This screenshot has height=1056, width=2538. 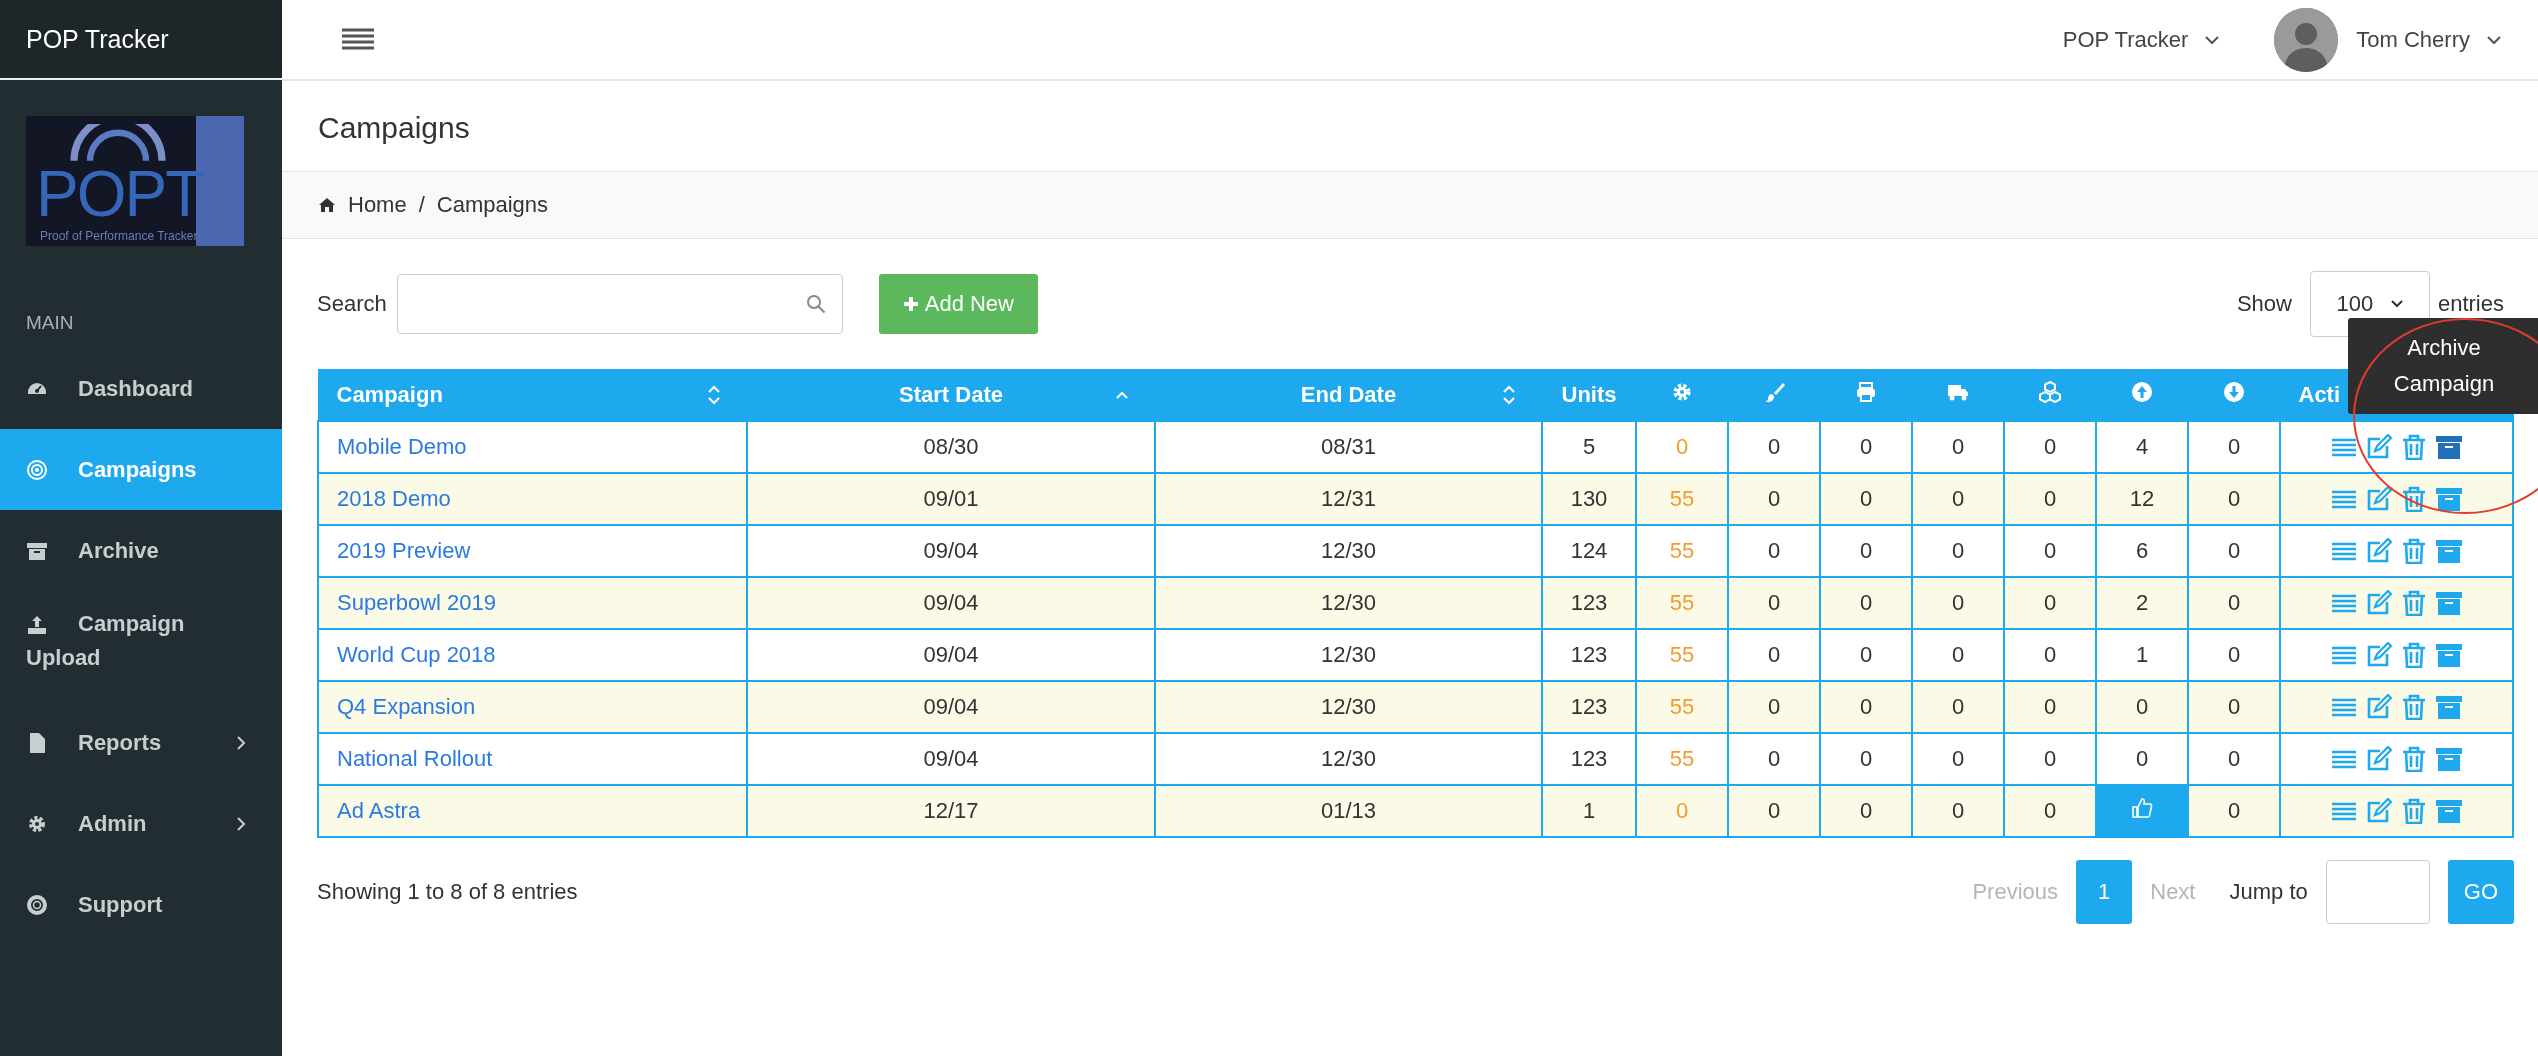 What do you see at coordinates (379, 810) in the screenshot?
I see `campaign-link: Ad Astra` at bounding box center [379, 810].